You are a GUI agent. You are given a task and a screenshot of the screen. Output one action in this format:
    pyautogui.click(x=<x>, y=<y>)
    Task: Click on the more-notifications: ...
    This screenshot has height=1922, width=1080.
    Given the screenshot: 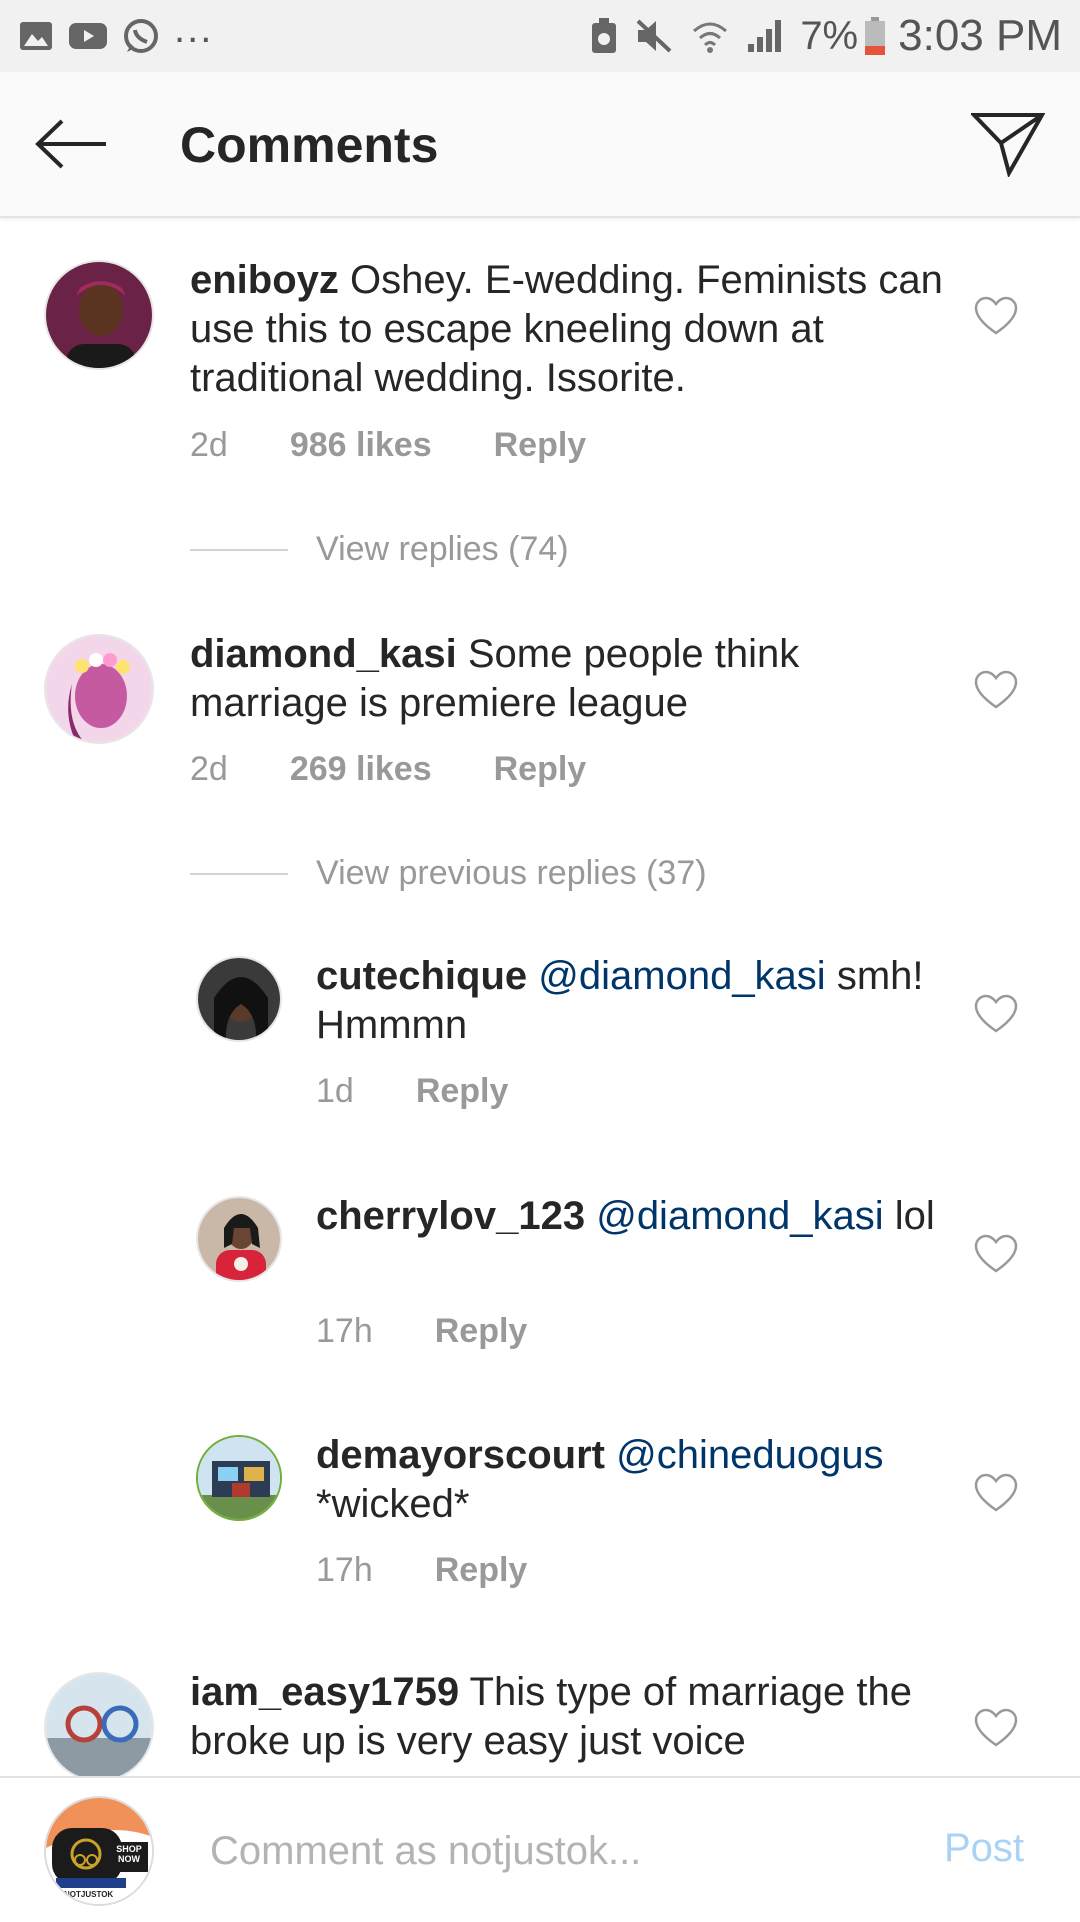 What is the action you would take?
    pyautogui.click(x=194, y=28)
    